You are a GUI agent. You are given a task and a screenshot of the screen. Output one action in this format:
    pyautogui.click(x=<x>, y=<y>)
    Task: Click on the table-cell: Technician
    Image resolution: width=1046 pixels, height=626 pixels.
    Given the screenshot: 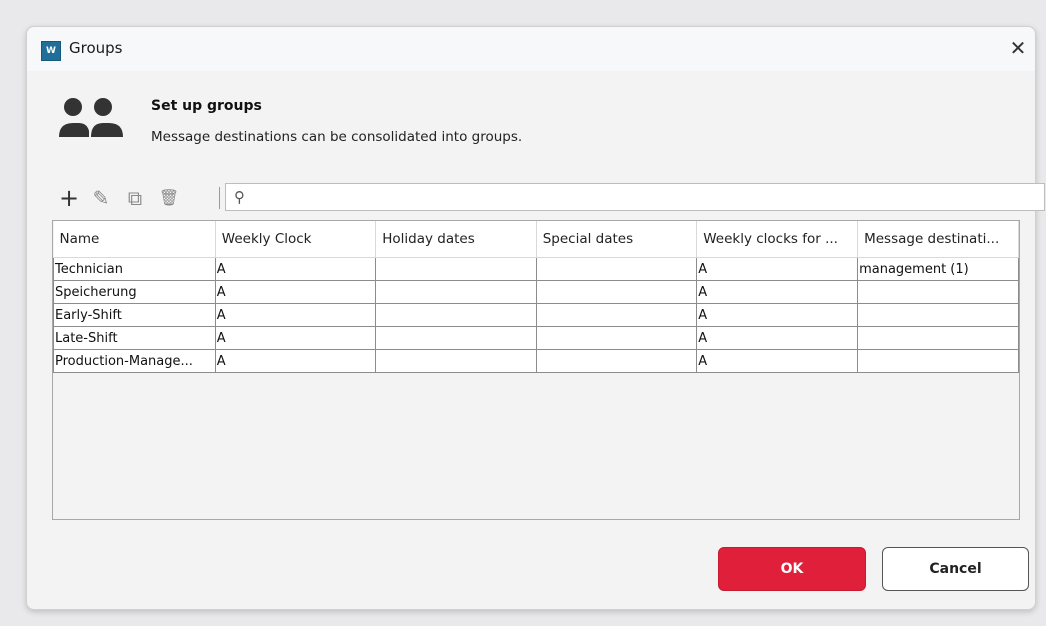 What is the action you would take?
    pyautogui.click(x=134, y=269)
    